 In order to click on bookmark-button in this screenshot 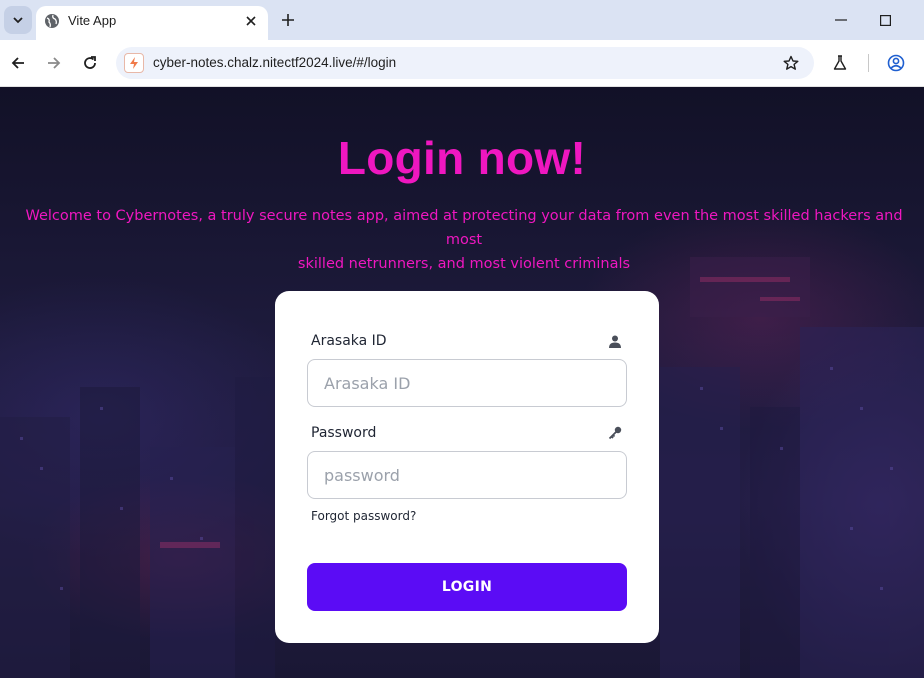, I will do `click(791, 63)`.